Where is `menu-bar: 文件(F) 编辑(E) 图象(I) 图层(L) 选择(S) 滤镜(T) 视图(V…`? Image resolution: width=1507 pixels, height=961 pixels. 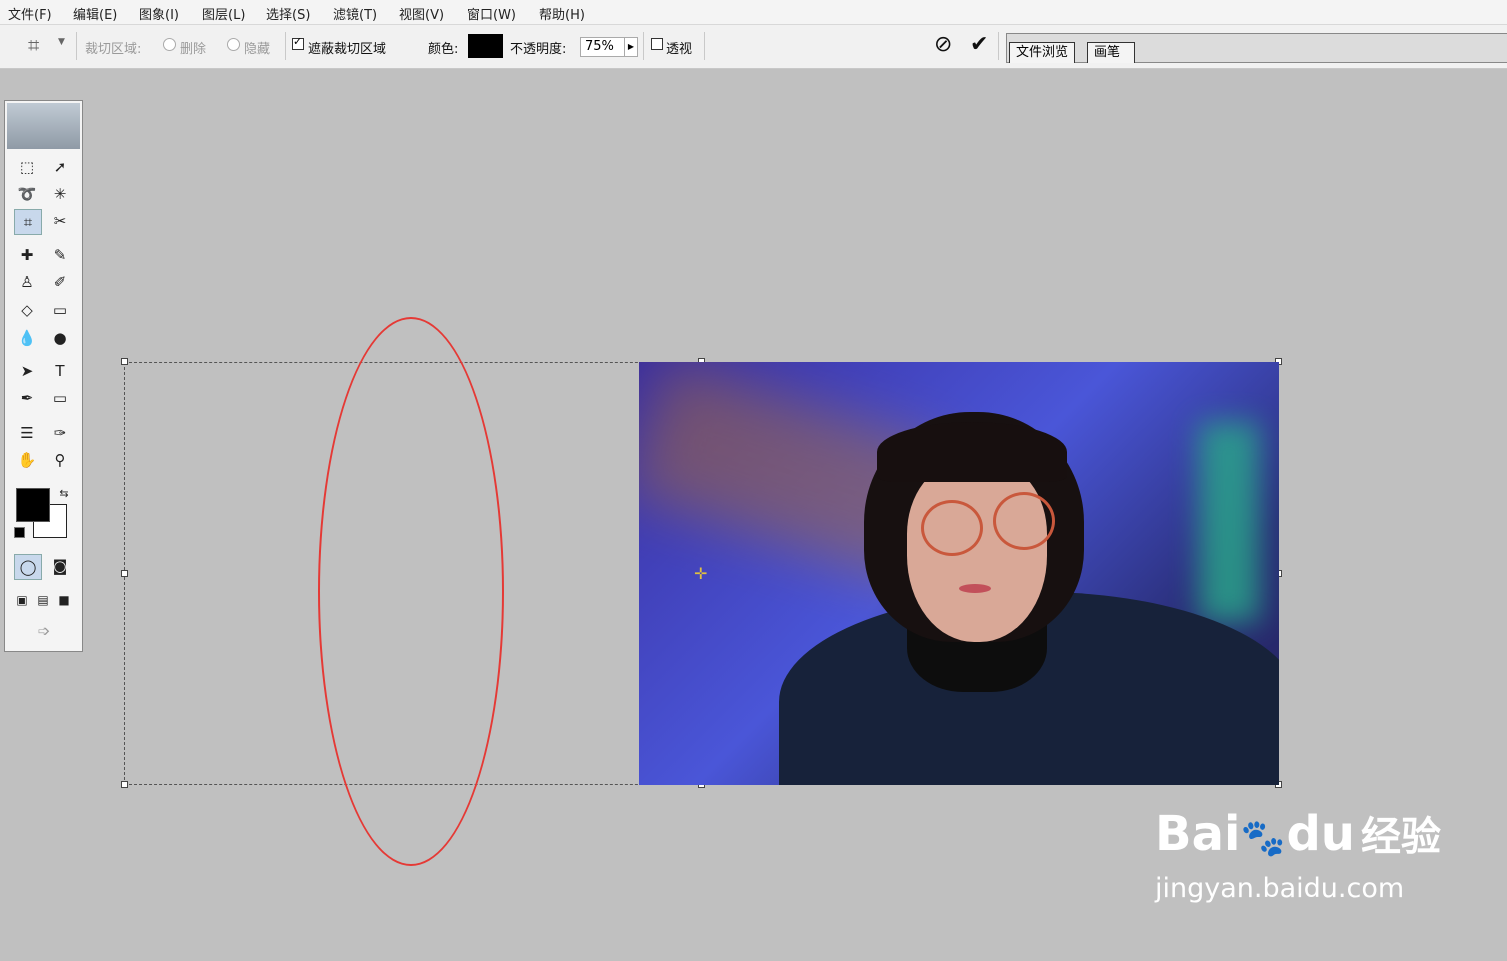
menu-bar: 文件(F) 编辑(E) 图象(I) 图层(L) 选择(S) 滤镜(T) 视图(V… is located at coordinates (753, 12).